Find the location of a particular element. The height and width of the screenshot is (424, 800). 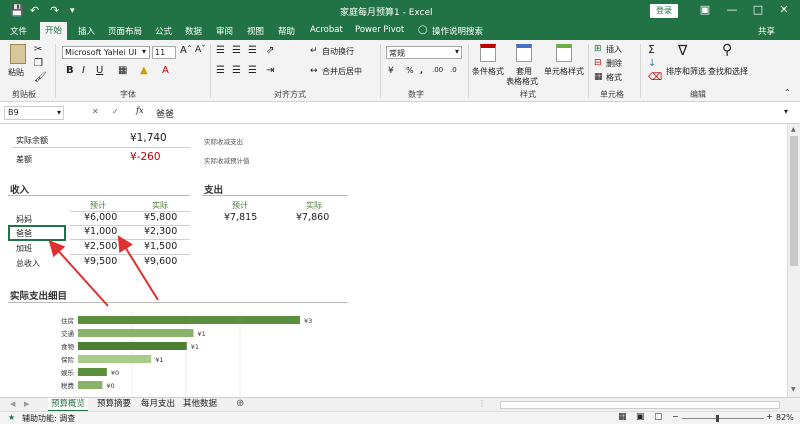

orientation-icon: ⇗ is located at coordinates (270, 50).